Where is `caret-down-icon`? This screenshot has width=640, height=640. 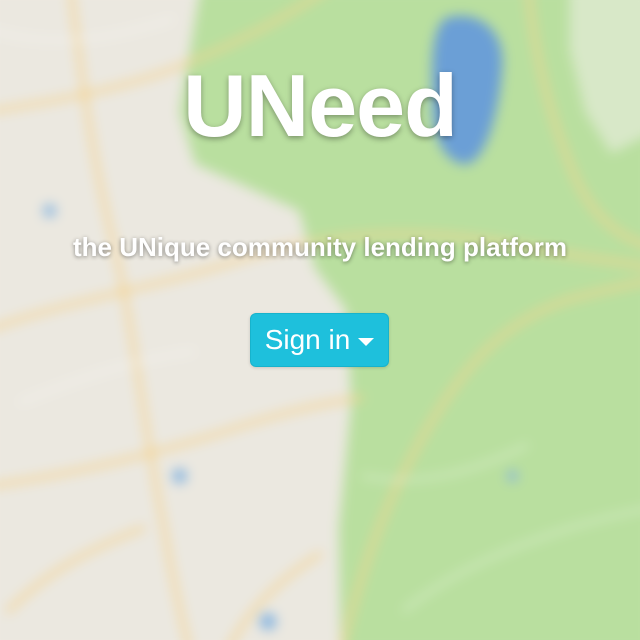
caret-down-icon is located at coordinates (366, 341).